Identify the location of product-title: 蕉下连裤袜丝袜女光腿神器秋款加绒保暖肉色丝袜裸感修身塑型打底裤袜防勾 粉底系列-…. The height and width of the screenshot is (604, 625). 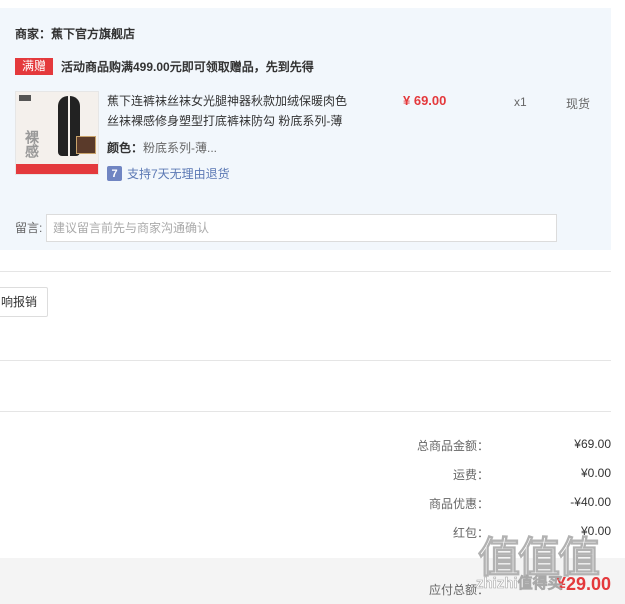
(232, 111).